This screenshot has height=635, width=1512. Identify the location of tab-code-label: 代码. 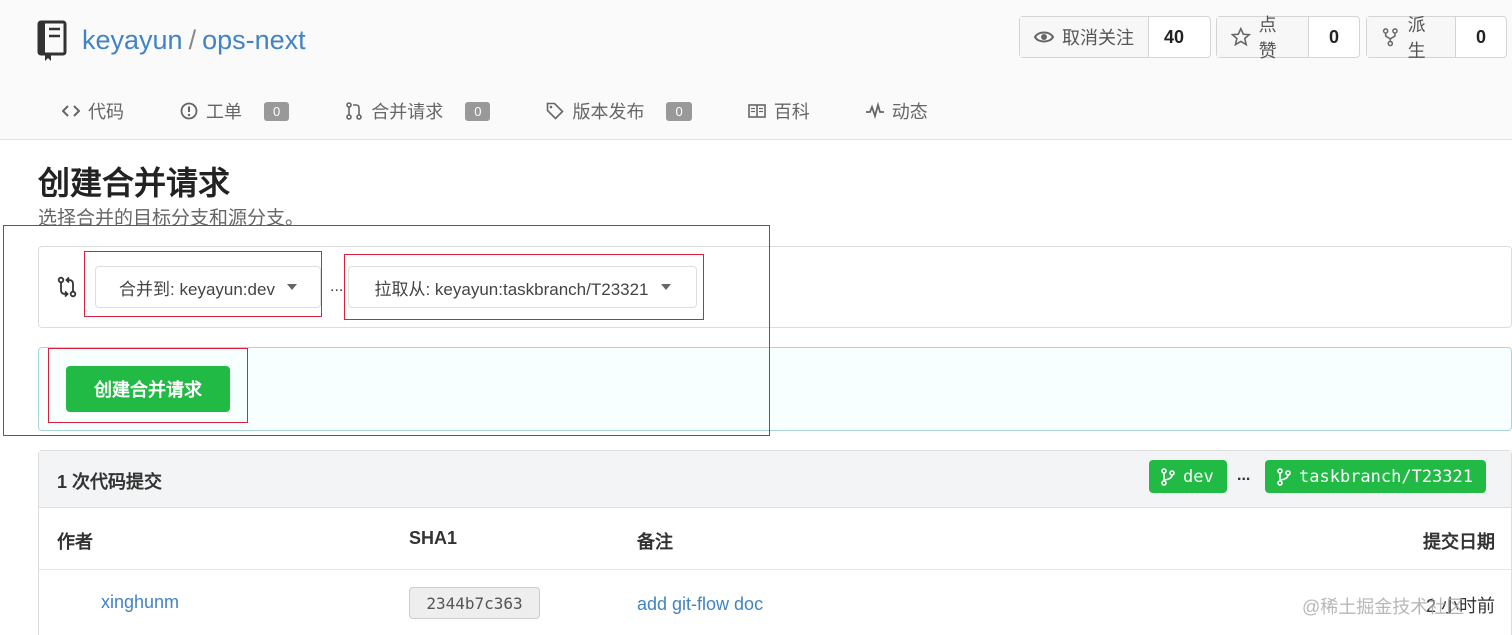
(106, 112).